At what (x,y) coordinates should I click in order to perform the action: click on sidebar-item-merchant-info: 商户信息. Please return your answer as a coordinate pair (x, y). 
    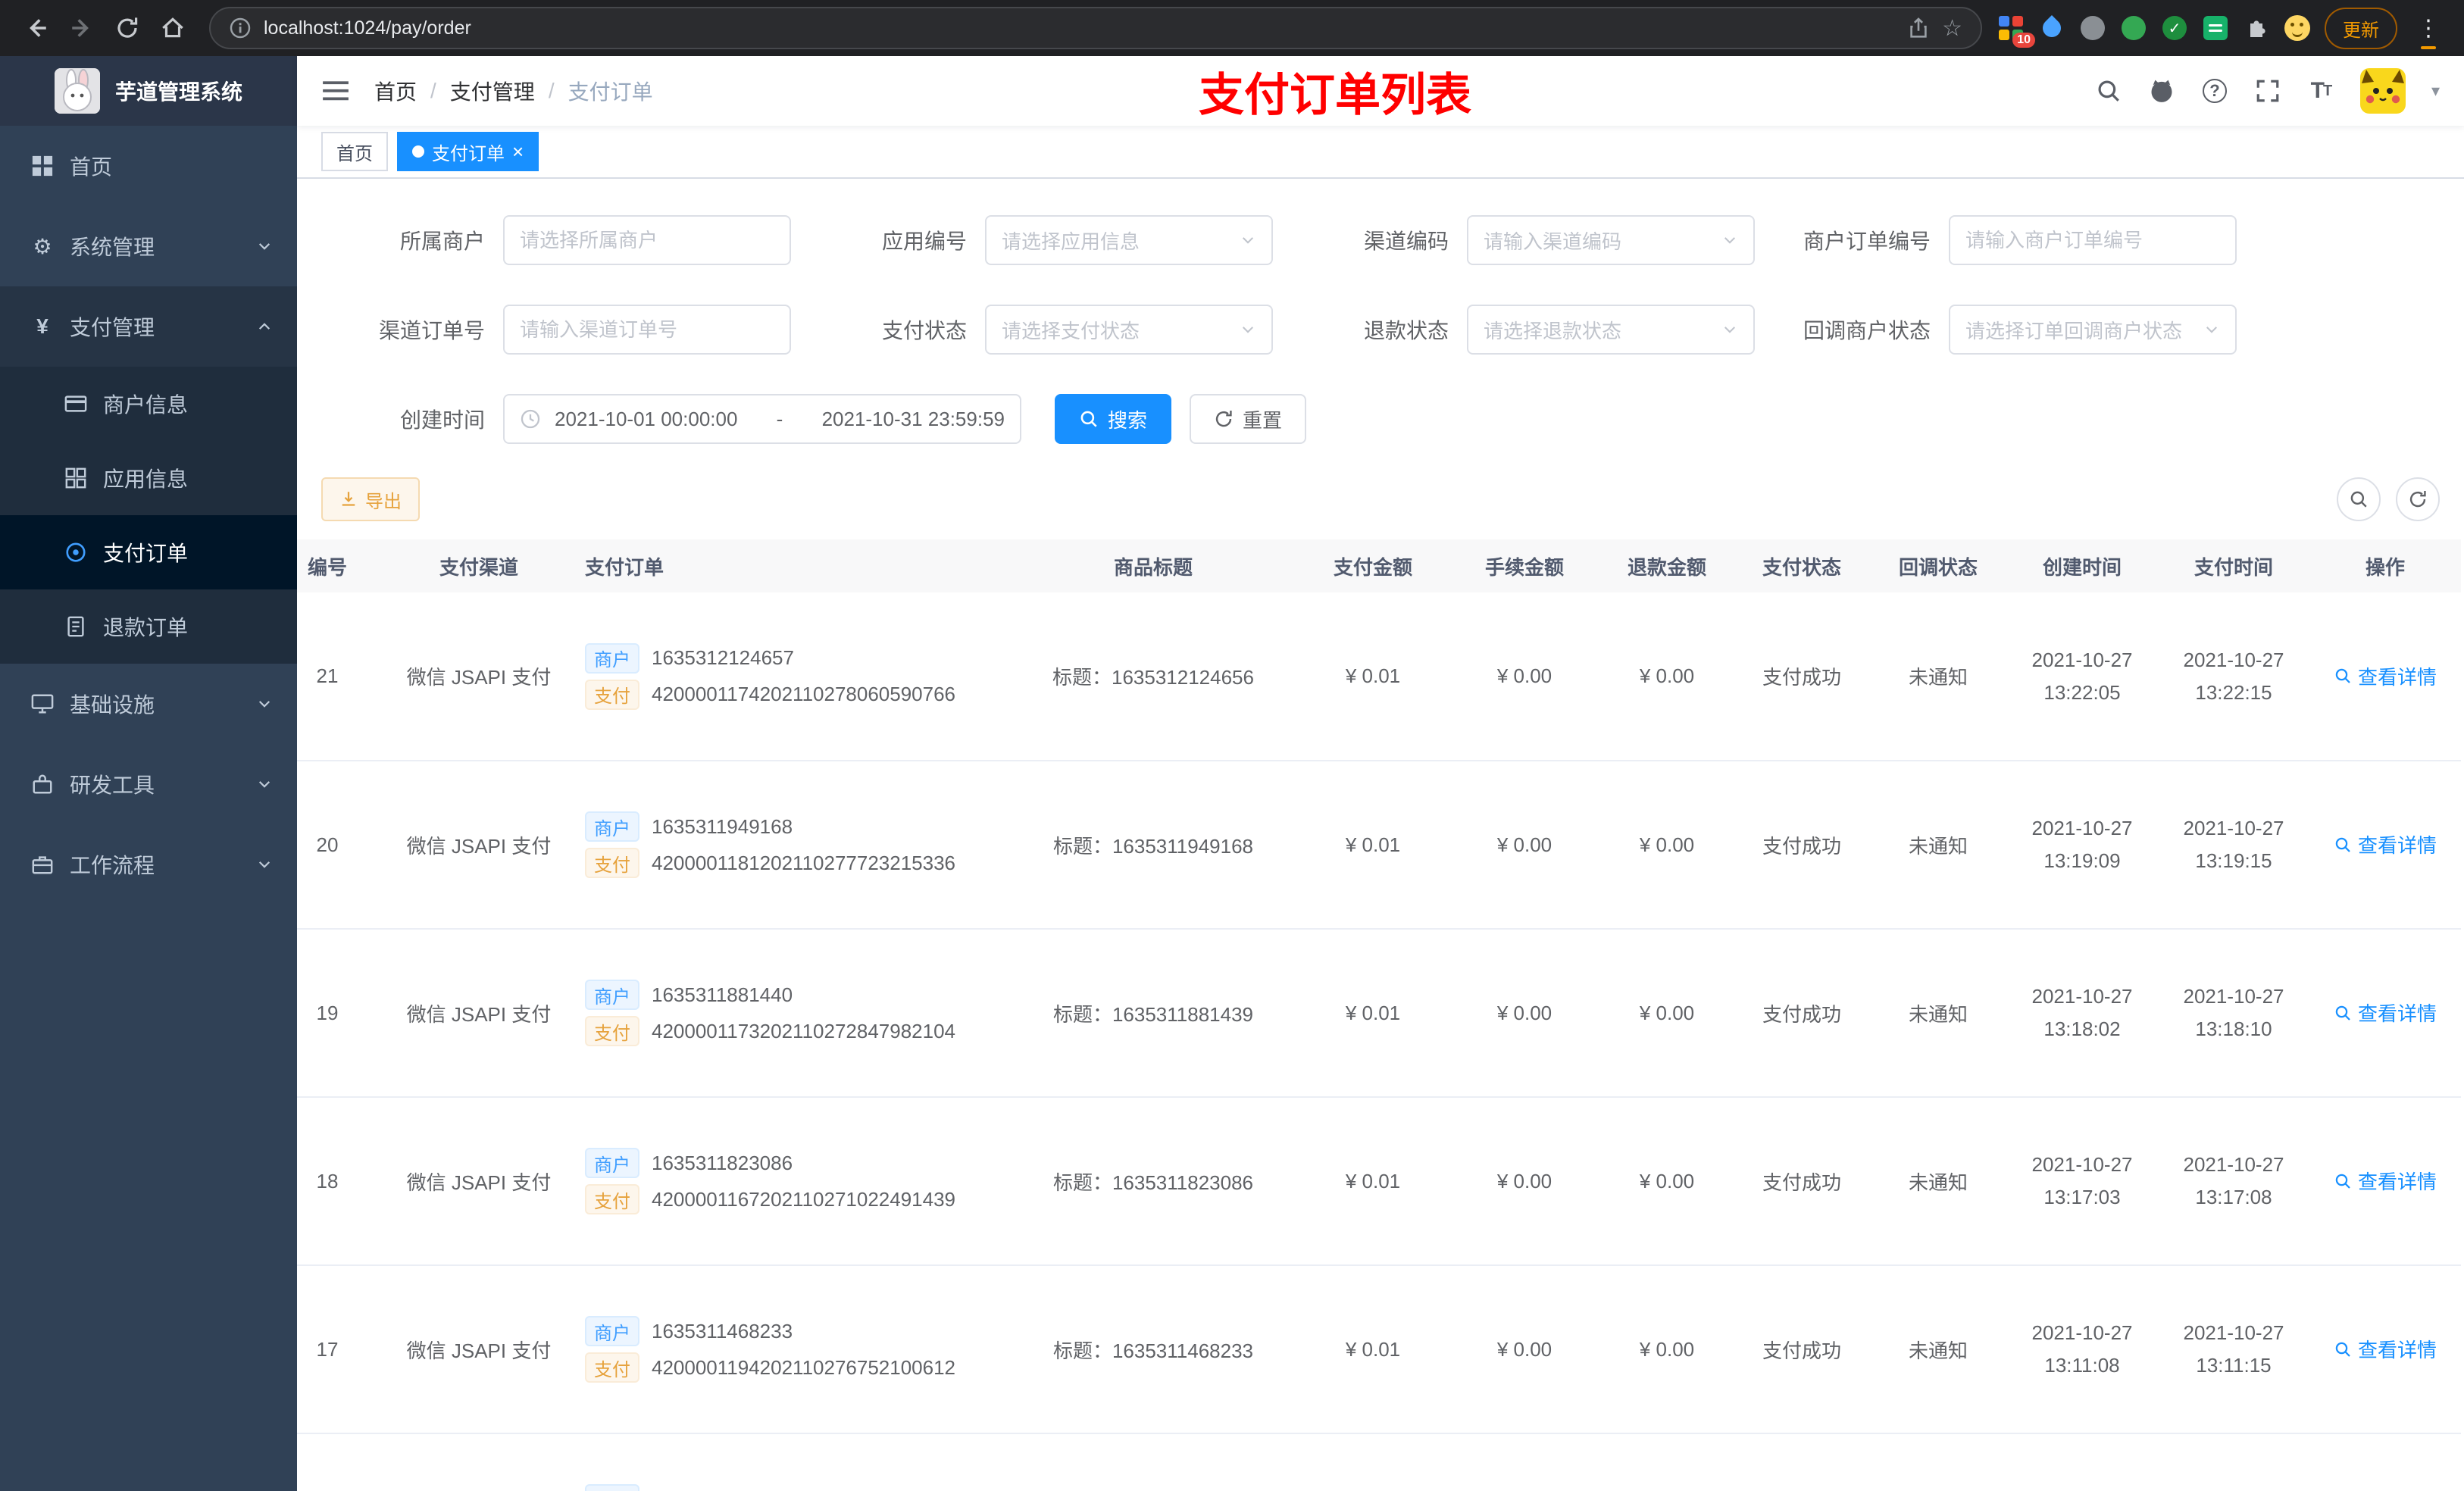
    Looking at the image, I should click on (148, 404).